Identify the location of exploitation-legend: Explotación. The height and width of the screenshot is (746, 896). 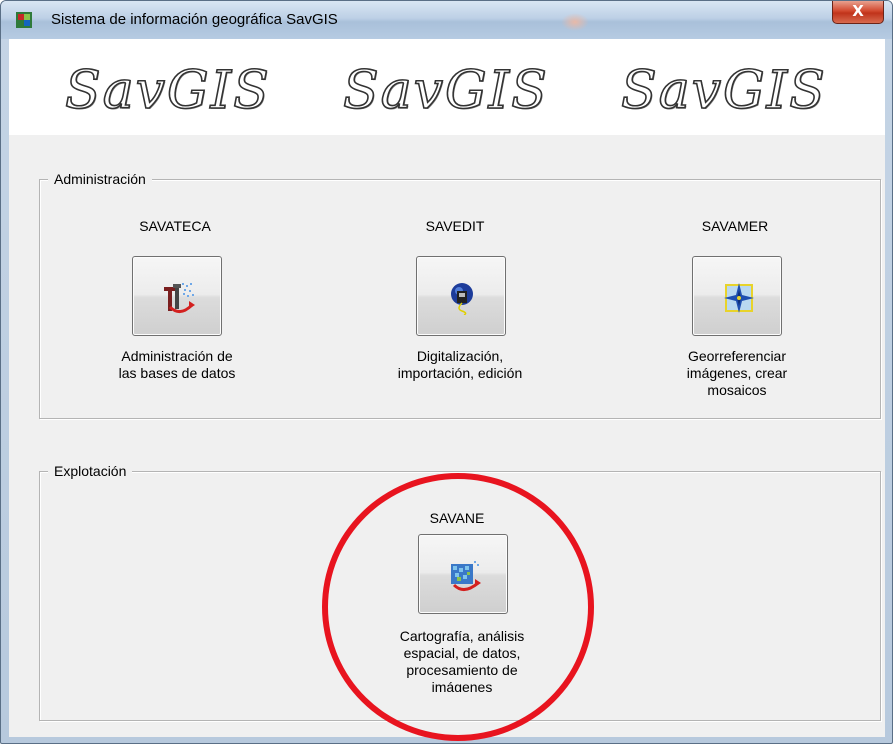
(90, 471).